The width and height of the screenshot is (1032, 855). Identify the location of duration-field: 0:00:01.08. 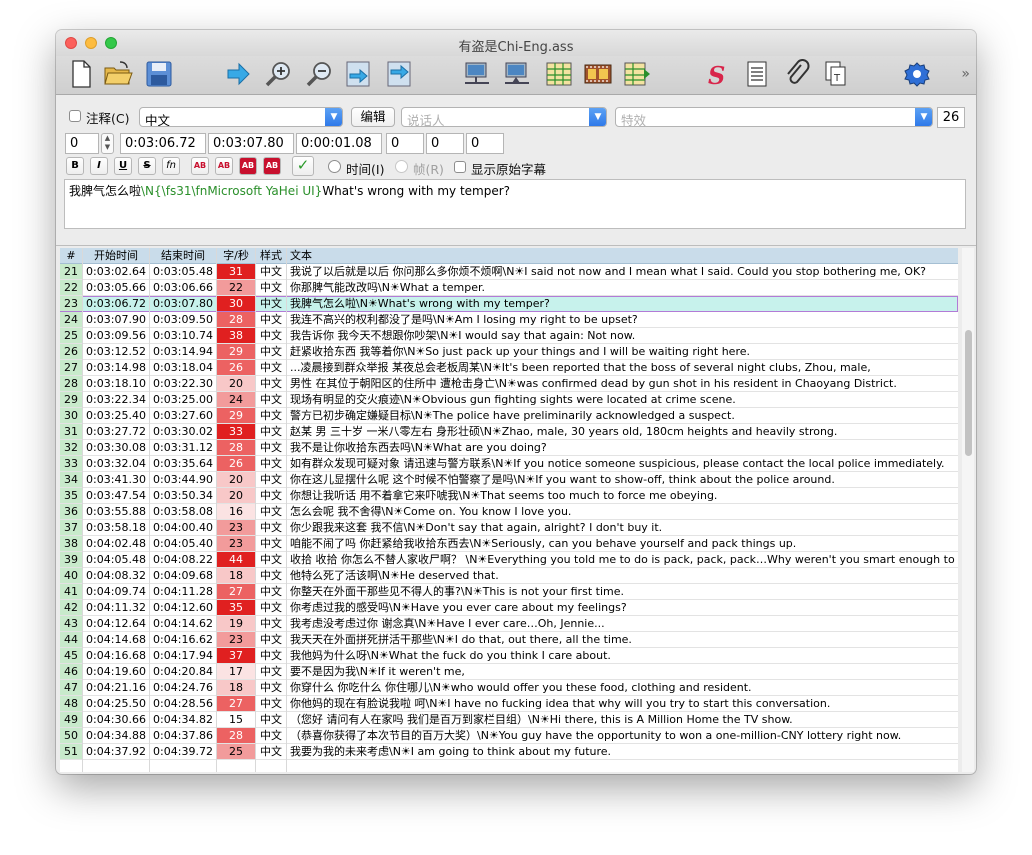
(339, 143).